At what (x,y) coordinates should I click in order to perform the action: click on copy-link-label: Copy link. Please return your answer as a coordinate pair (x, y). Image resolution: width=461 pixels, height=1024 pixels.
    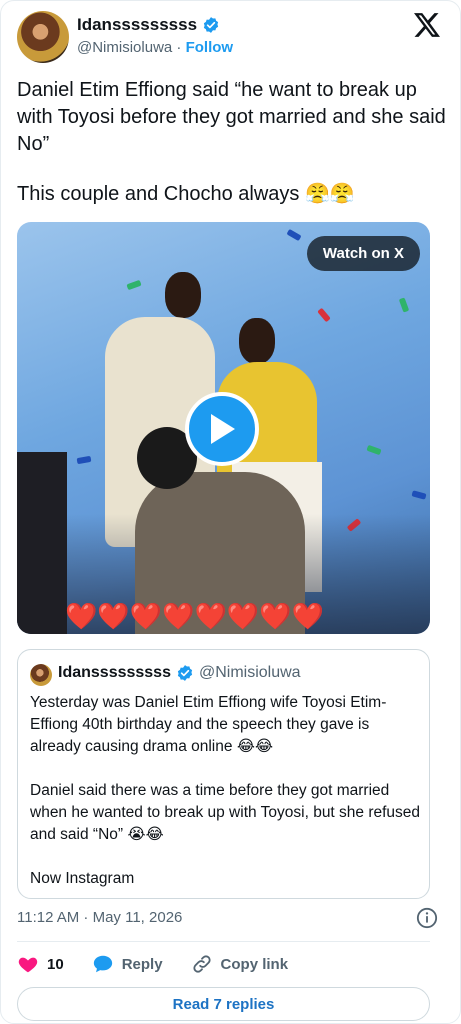
    Looking at the image, I should click on (254, 964).